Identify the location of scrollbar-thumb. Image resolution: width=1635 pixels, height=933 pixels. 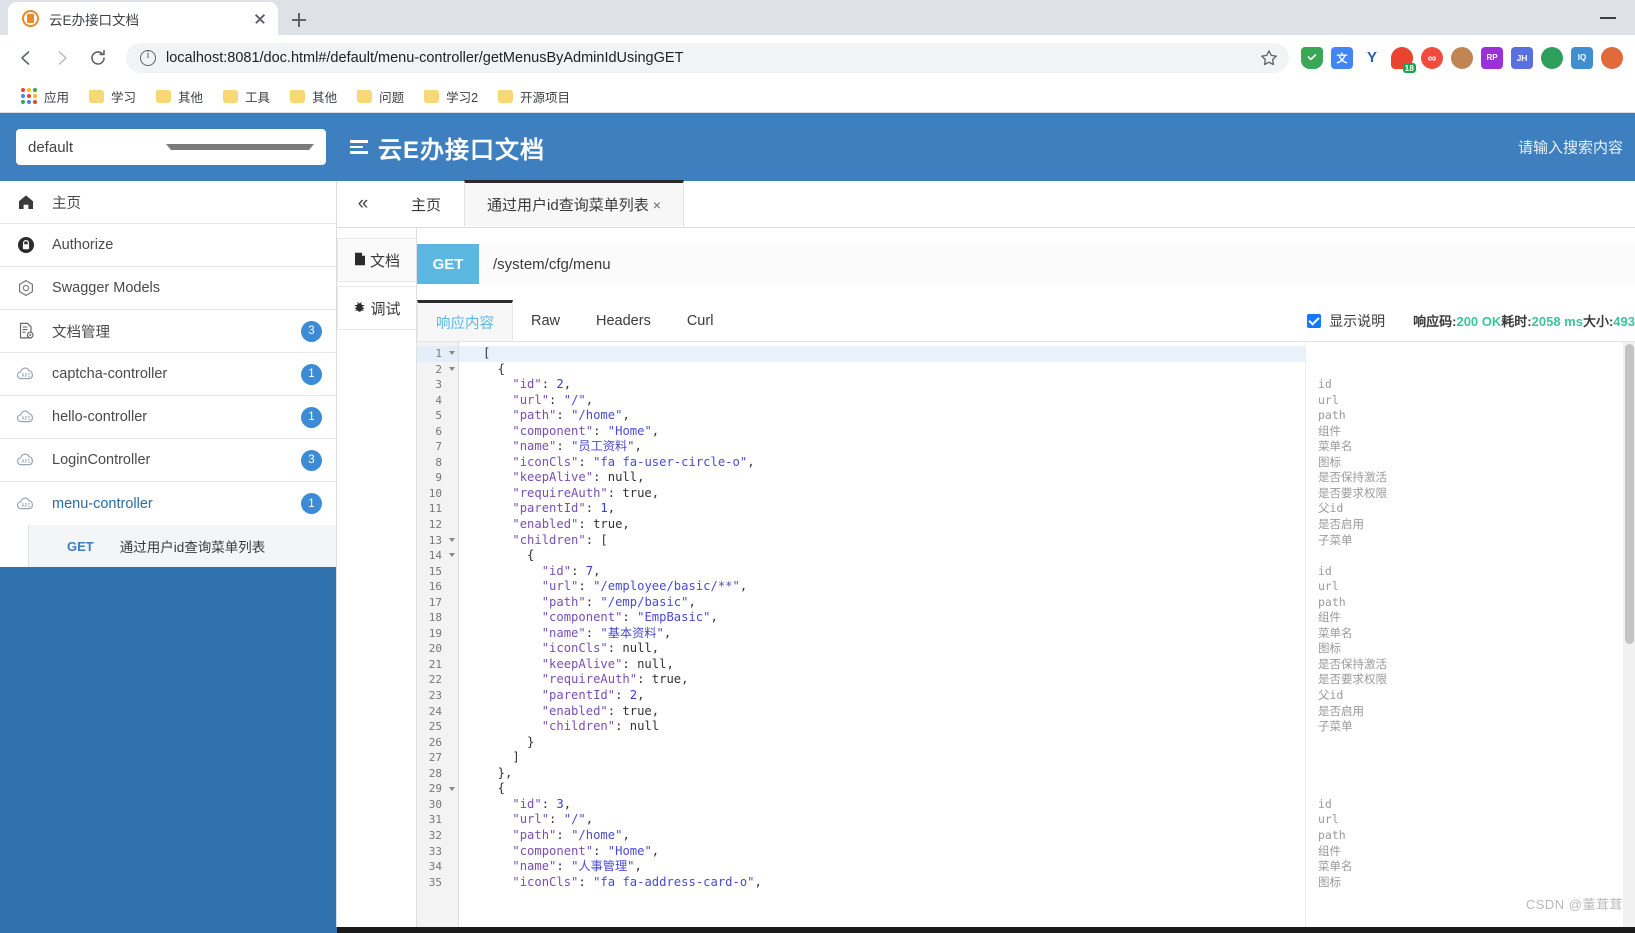
(1629, 494).